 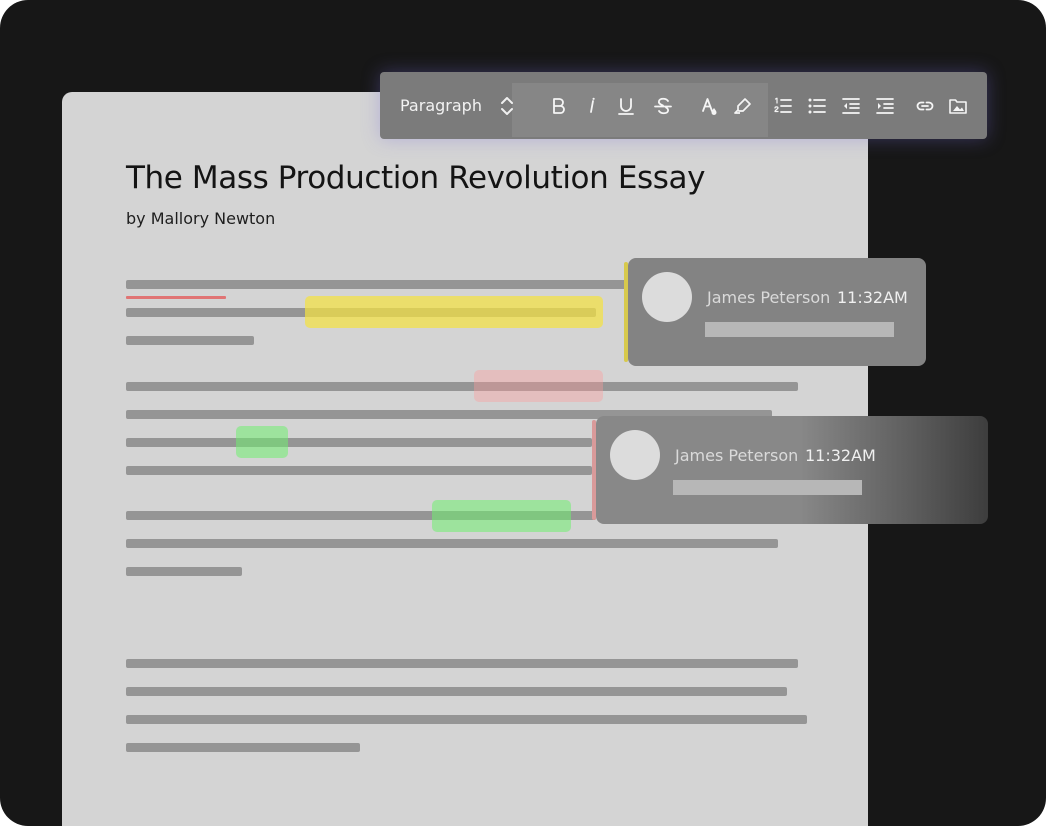 I want to click on highlight-button, so click(x=743, y=106).